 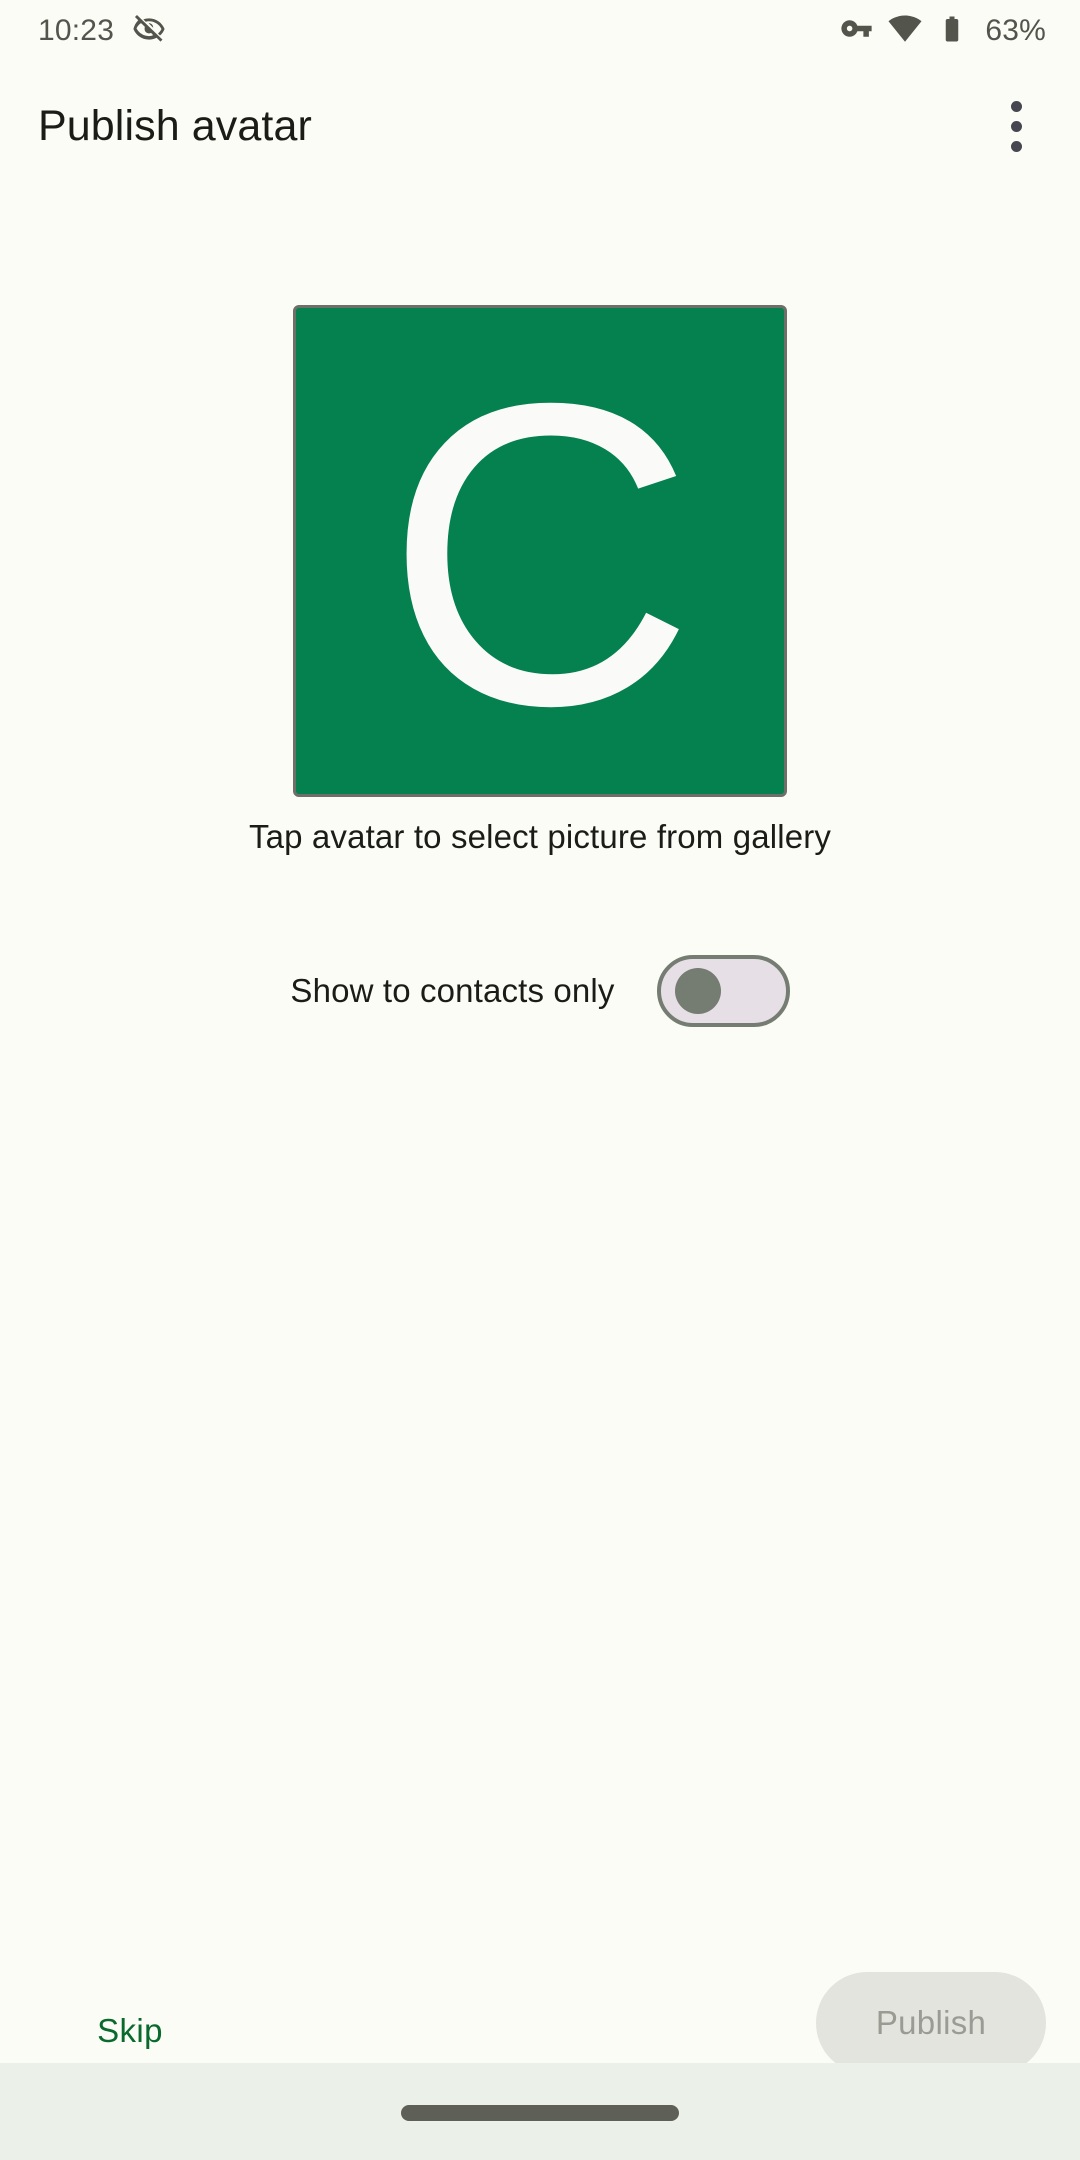 I want to click on battery-percent-label: 63%, so click(x=1015, y=30).